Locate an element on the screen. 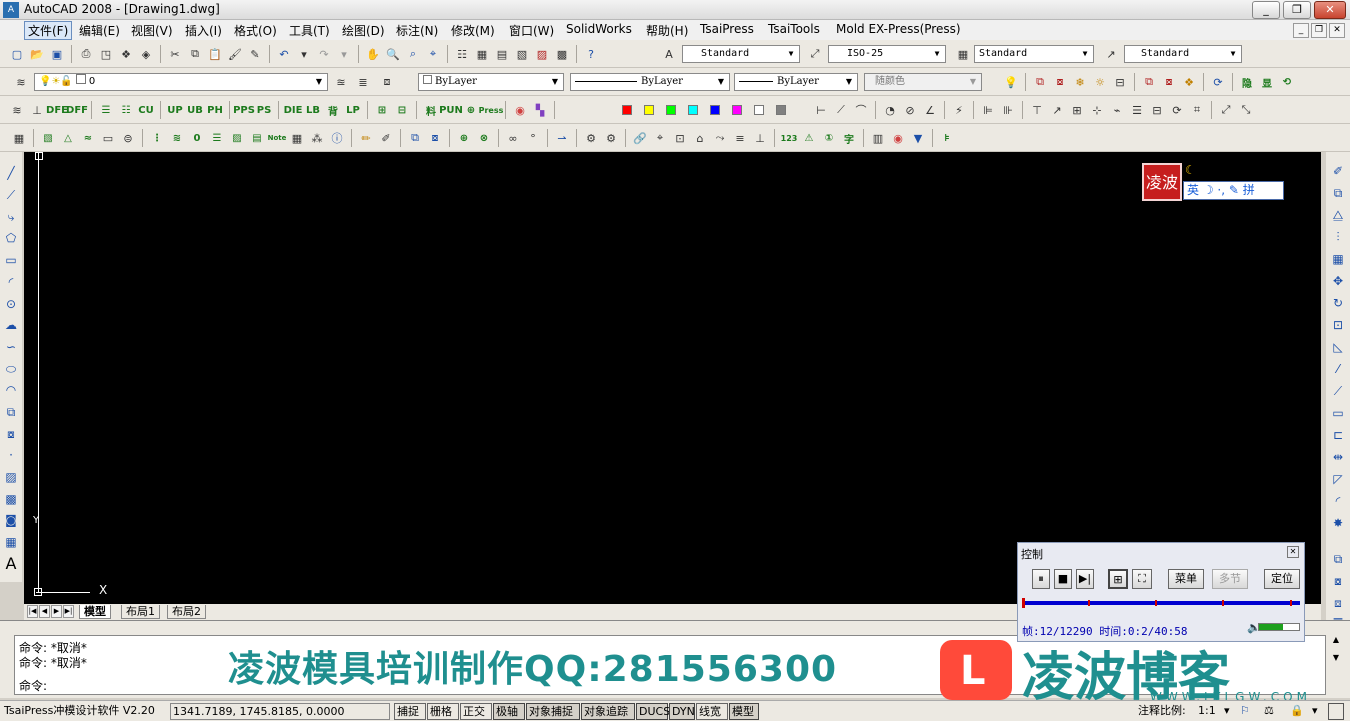  pun-label: PUN is located at coordinates (451, 110).